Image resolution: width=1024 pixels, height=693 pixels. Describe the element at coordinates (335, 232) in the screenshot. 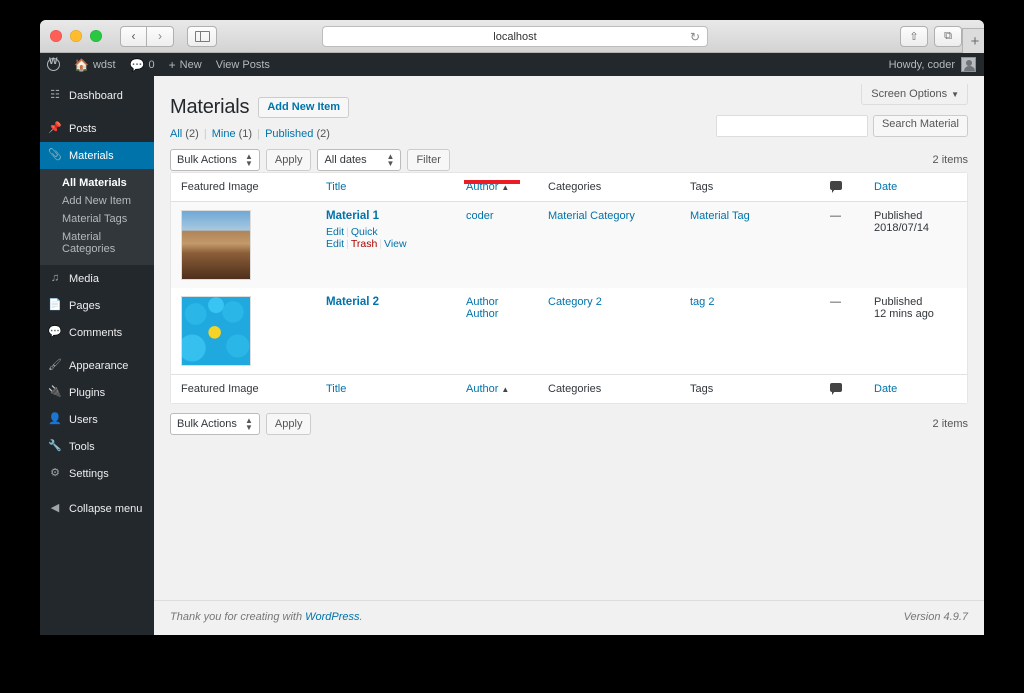

I see `edit-link: Edit` at that location.